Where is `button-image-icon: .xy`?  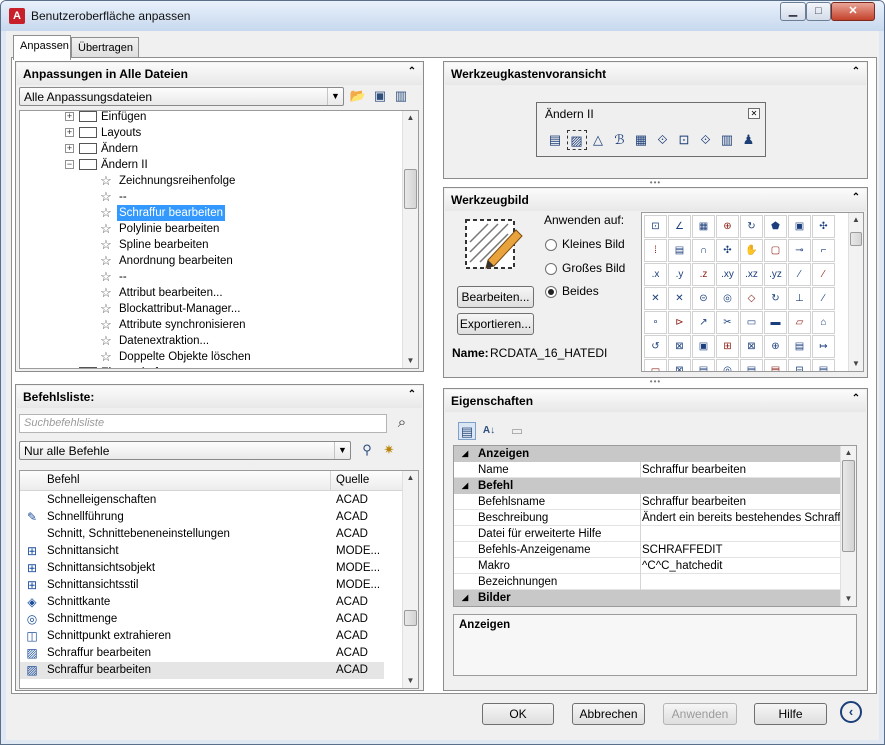
button-image-icon: .xy is located at coordinates (727, 274).